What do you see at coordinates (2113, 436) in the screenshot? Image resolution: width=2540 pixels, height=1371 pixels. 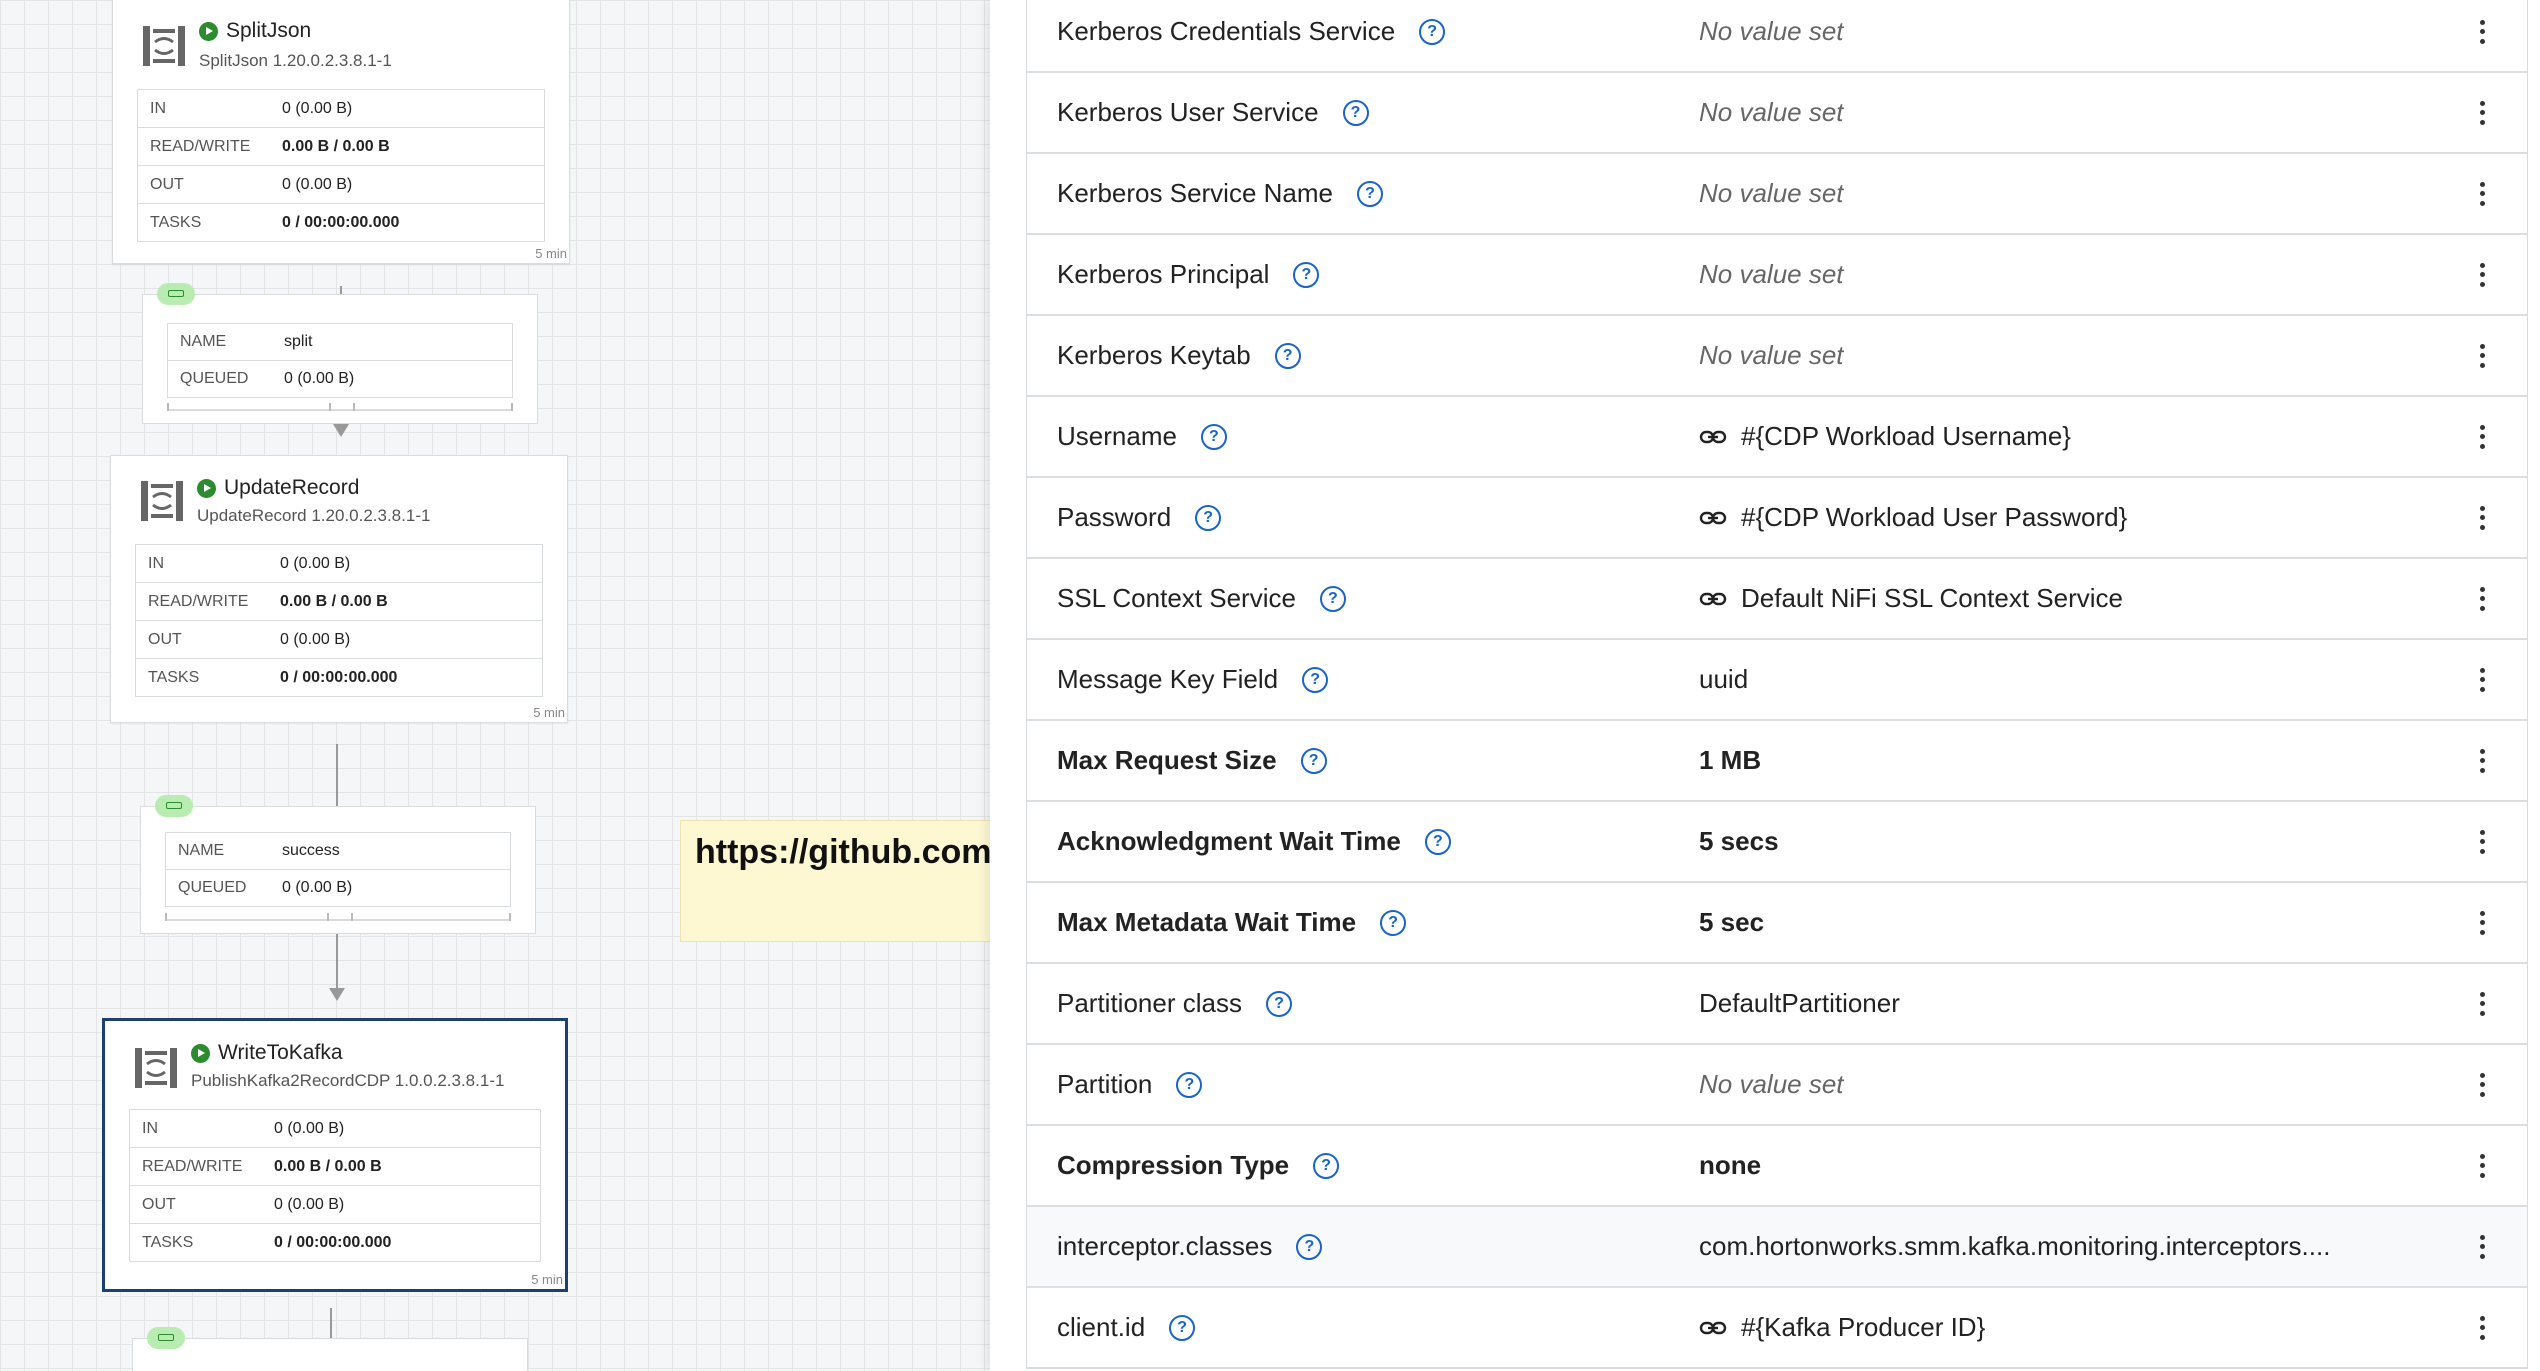 I see `property-value: #{CDP Workload Username}` at bounding box center [2113, 436].